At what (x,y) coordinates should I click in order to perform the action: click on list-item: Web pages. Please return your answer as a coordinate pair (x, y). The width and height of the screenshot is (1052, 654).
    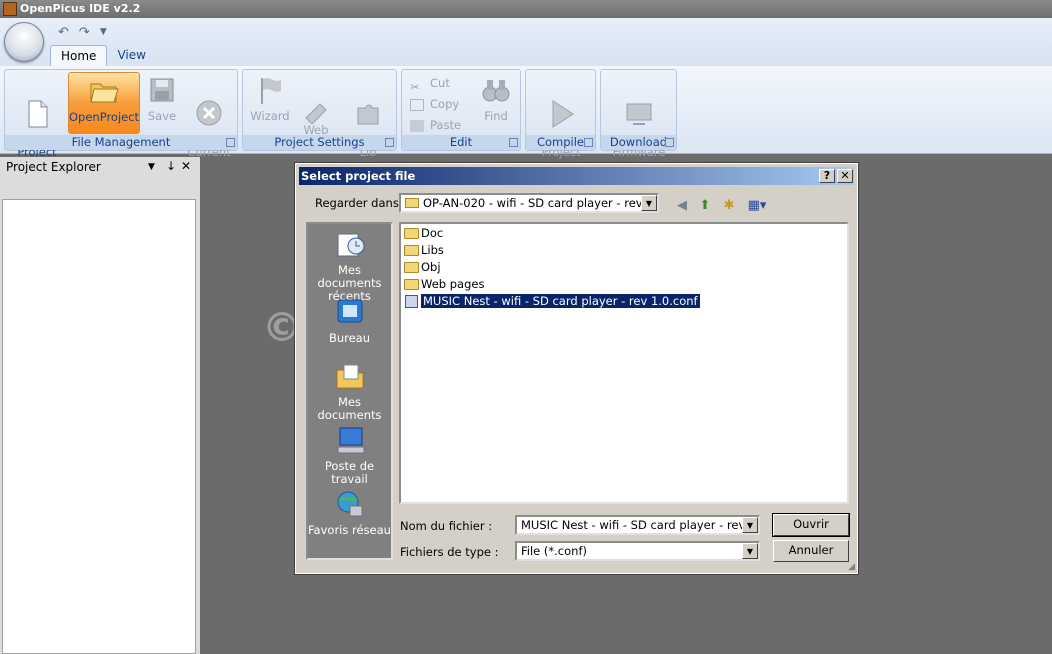
    Looking at the image, I should click on (443, 285).